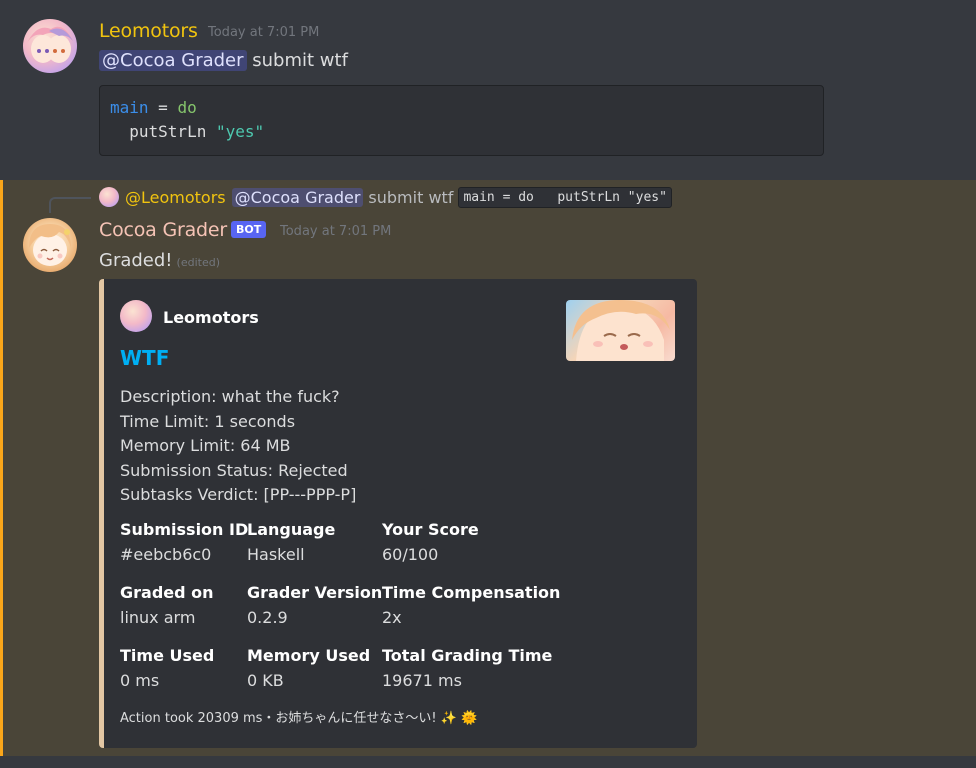 This screenshot has width=976, height=768. I want to click on reply-mention: @Cocoa Grader, so click(297, 197).